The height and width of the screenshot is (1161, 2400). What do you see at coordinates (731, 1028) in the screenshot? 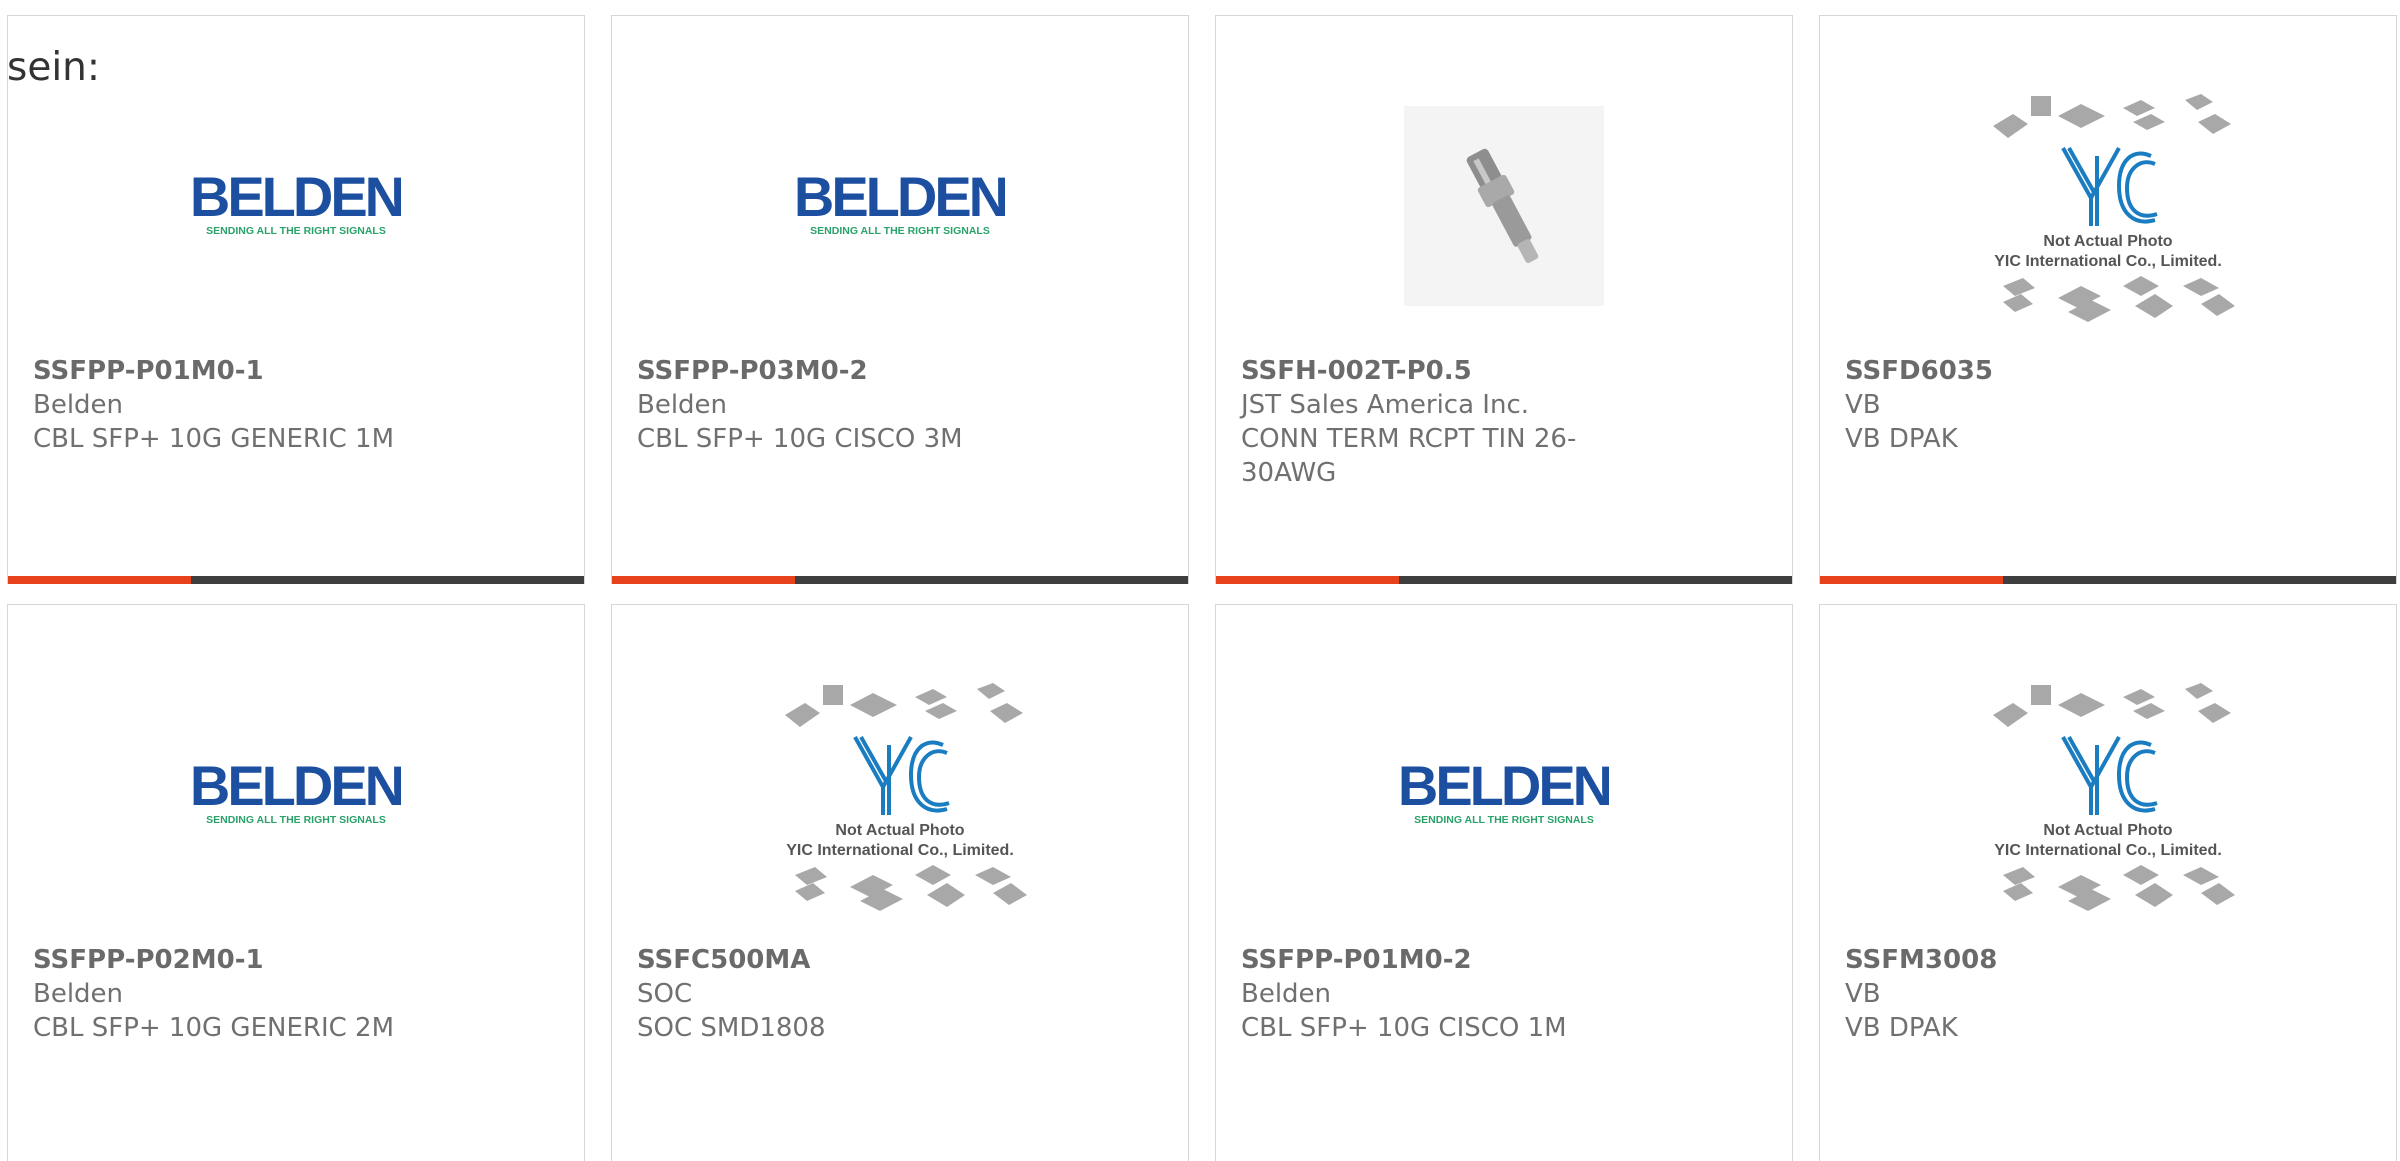
I see `description: SOC SMD1808` at bounding box center [731, 1028].